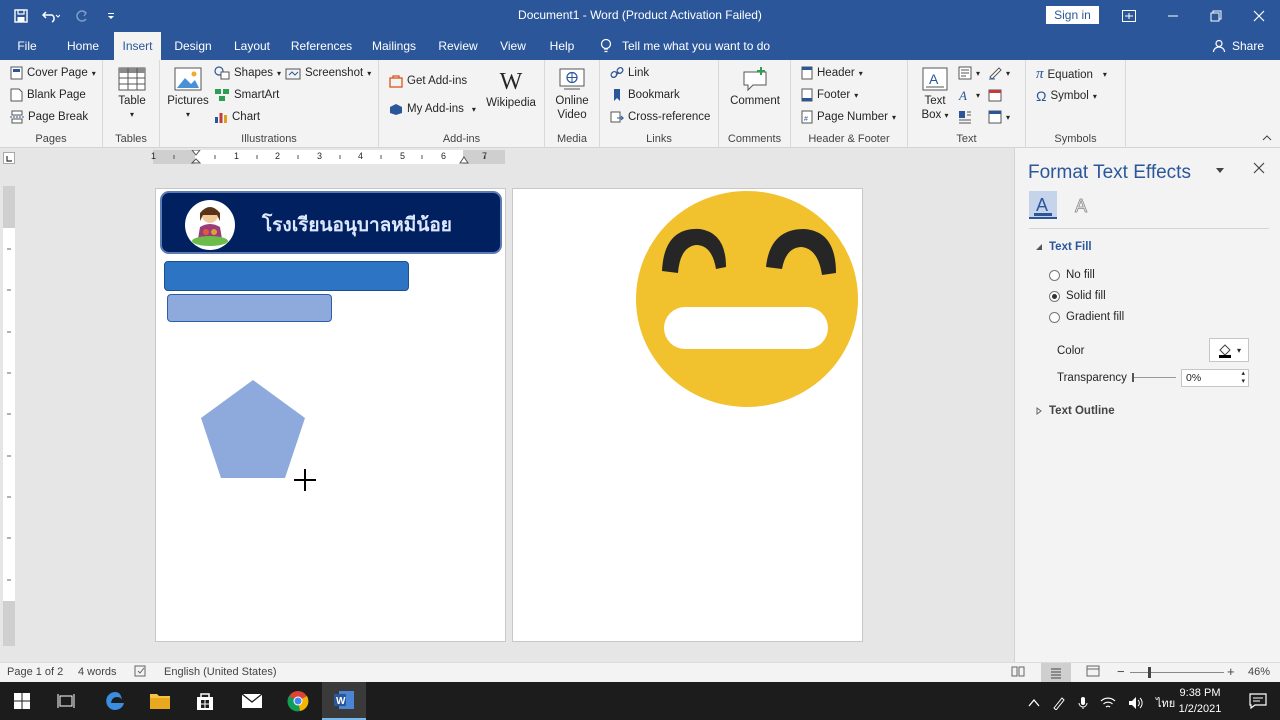 The height and width of the screenshot is (720, 1280). What do you see at coordinates (1215, 378) in the screenshot?
I see `transparency-input: 0% ▴ ▾` at bounding box center [1215, 378].